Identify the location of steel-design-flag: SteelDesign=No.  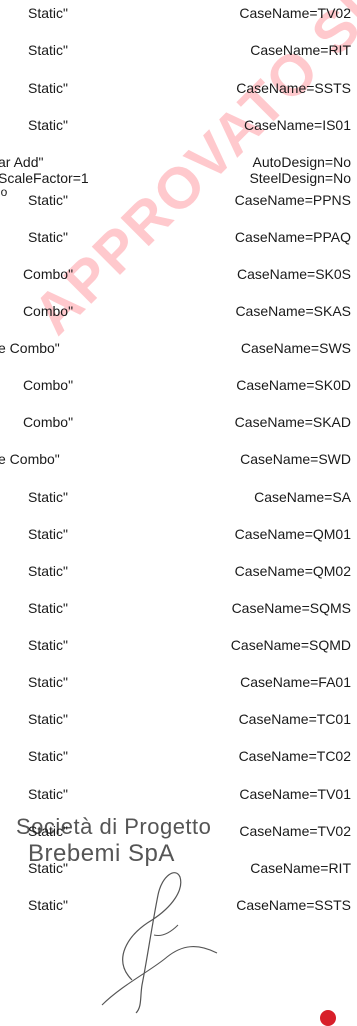
(300, 178).